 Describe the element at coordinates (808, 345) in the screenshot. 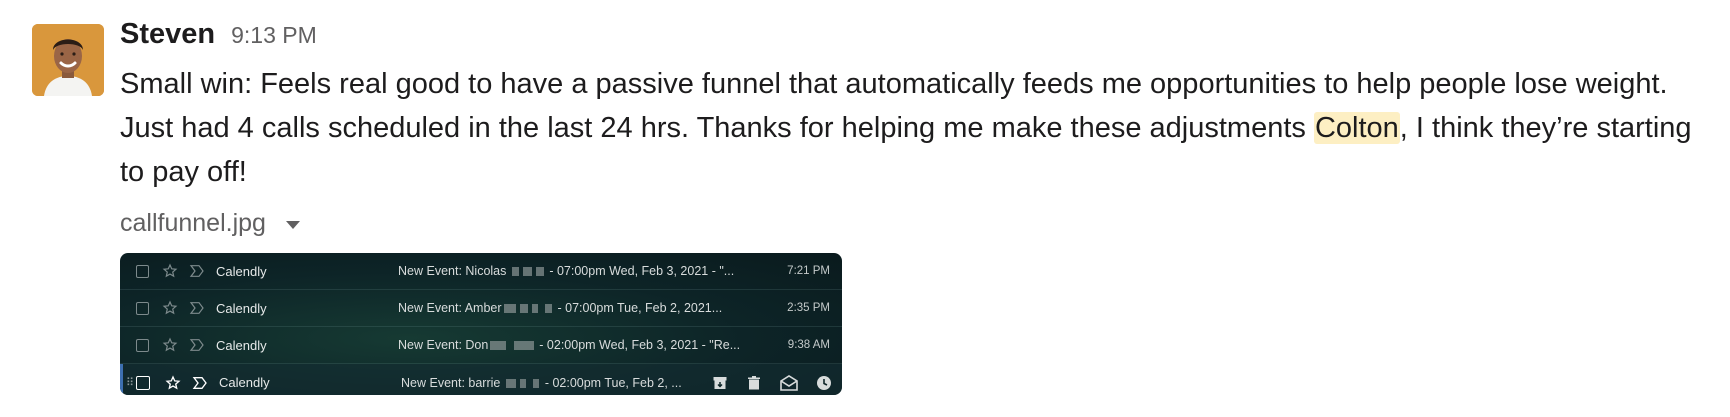

I see `email-time: 9:38 AM` at that location.